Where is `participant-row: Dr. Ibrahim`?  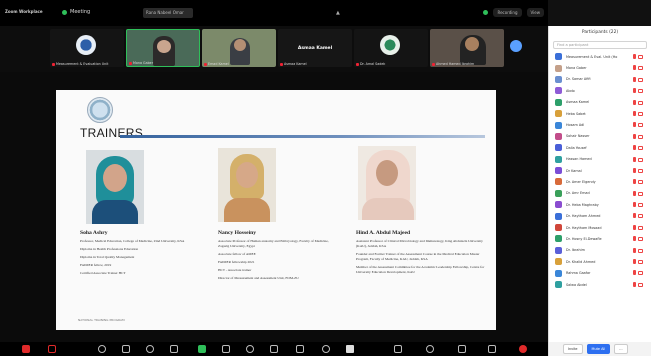
participant-row: Dr. Ibrahim is located at coordinates (600, 250).